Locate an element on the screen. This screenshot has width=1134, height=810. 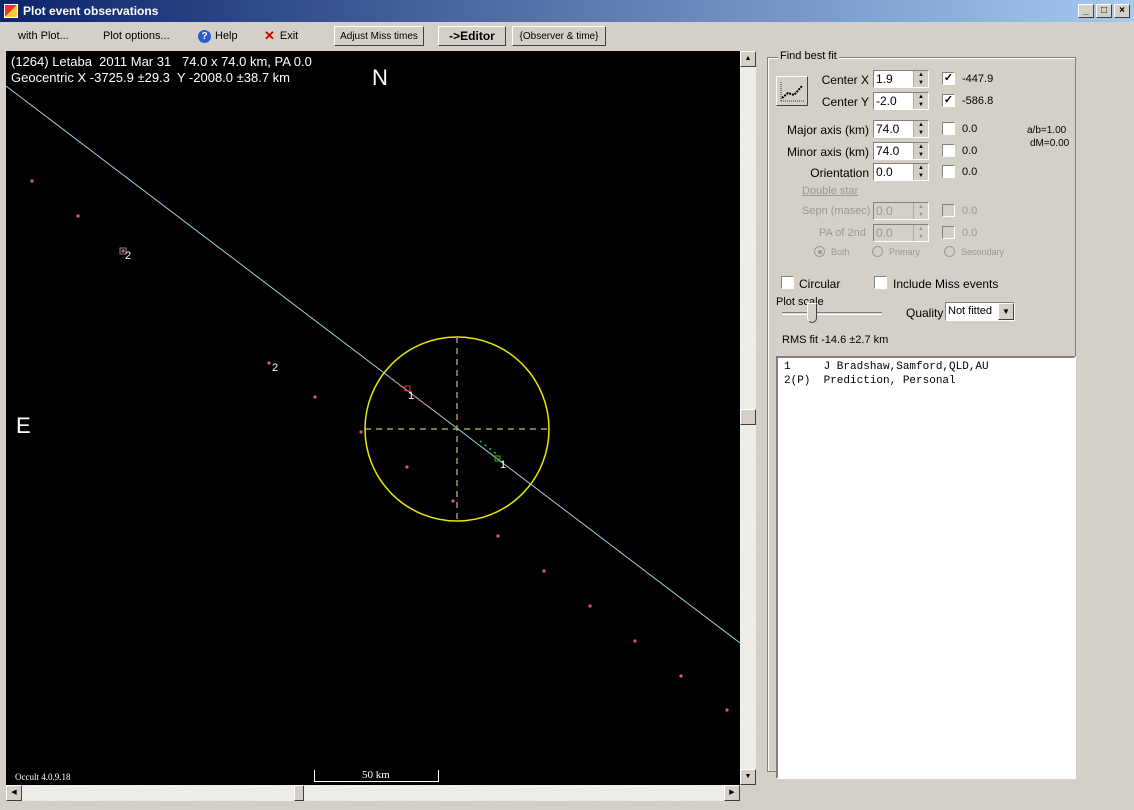
chart-icon is located at coordinates (792, 92).